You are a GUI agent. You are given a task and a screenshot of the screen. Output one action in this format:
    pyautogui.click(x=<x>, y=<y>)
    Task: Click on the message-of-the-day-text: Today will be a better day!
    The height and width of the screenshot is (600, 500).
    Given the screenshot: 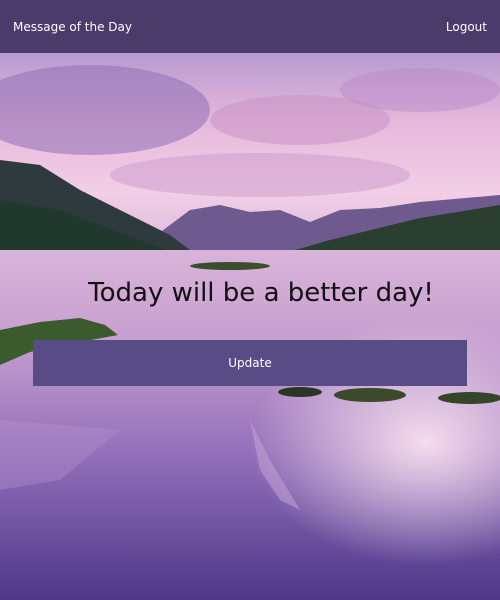 What is the action you would take?
    pyautogui.click(x=261, y=293)
    